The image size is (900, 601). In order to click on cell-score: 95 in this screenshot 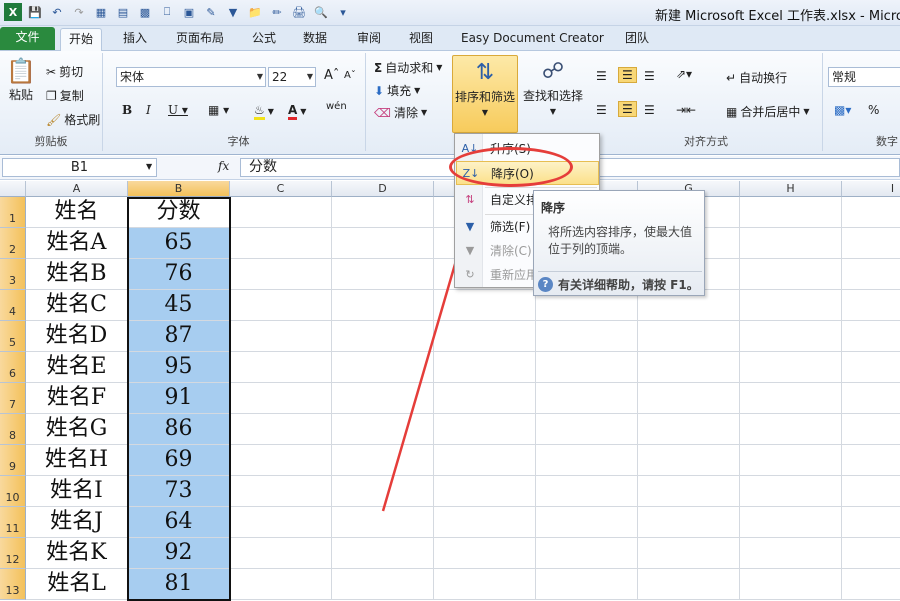, I will do `click(179, 367)`.